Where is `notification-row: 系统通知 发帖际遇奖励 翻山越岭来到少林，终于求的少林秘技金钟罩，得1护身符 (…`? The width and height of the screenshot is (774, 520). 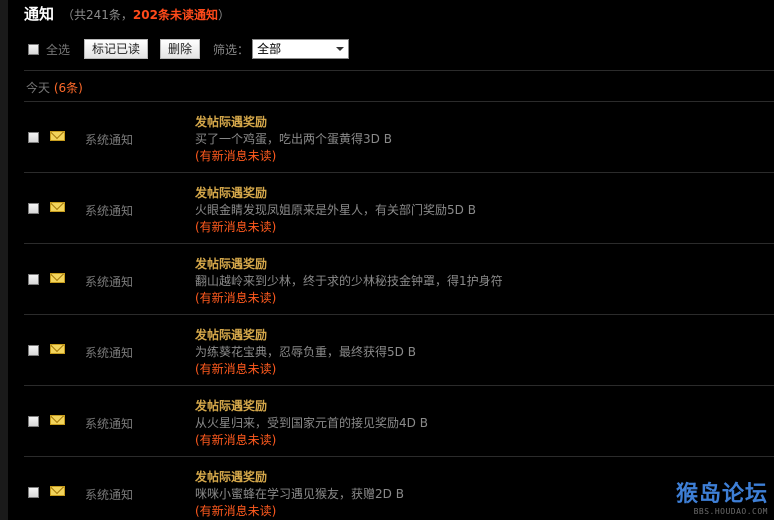
notification-row: 系统通知 发帖际遇奖励 翻山越岭来到少林，终于求的少林秘技金钟罩，得1护身符 (… is located at coordinates (399, 278).